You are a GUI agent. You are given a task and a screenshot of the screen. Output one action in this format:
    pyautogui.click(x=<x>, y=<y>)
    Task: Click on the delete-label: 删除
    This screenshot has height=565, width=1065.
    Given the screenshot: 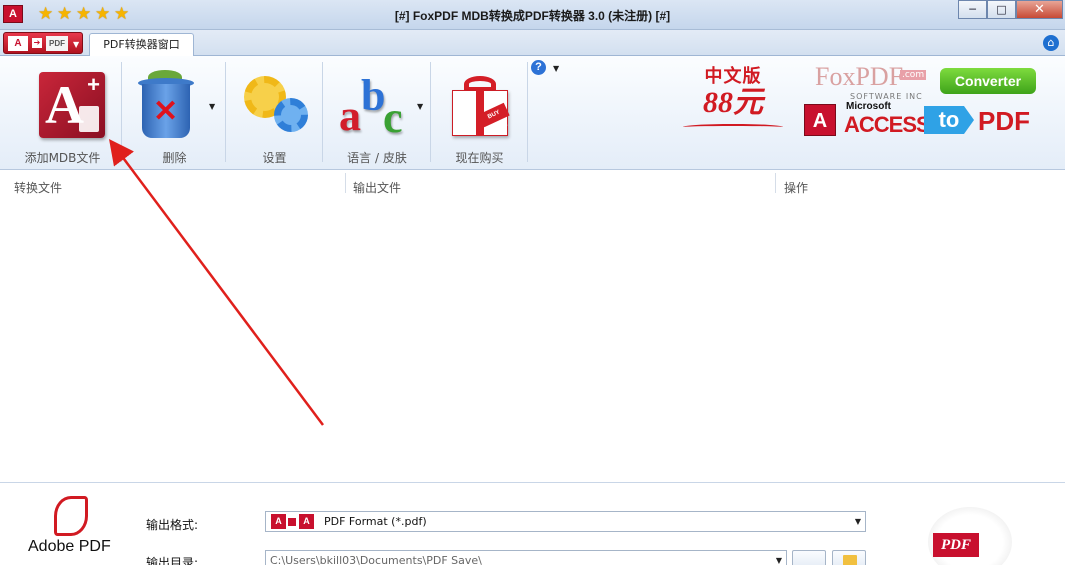 What is the action you would take?
    pyautogui.click(x=174, y=158)
    